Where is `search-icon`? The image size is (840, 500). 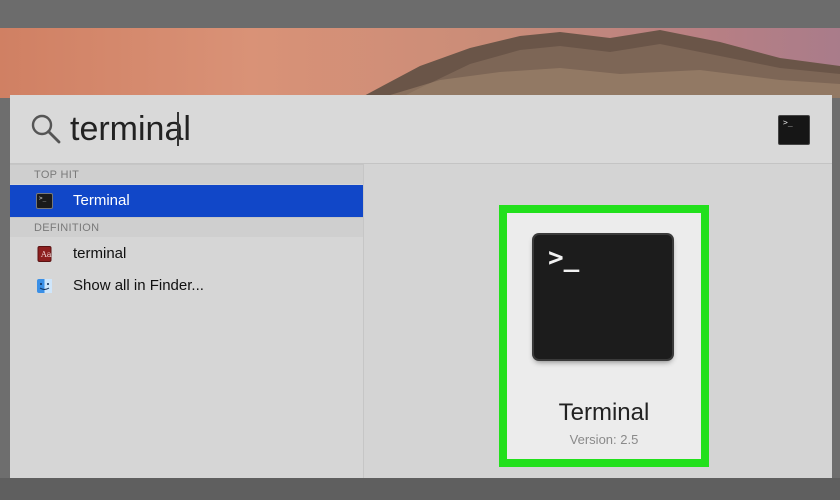 search-icon is located at coordinates (46, 129).